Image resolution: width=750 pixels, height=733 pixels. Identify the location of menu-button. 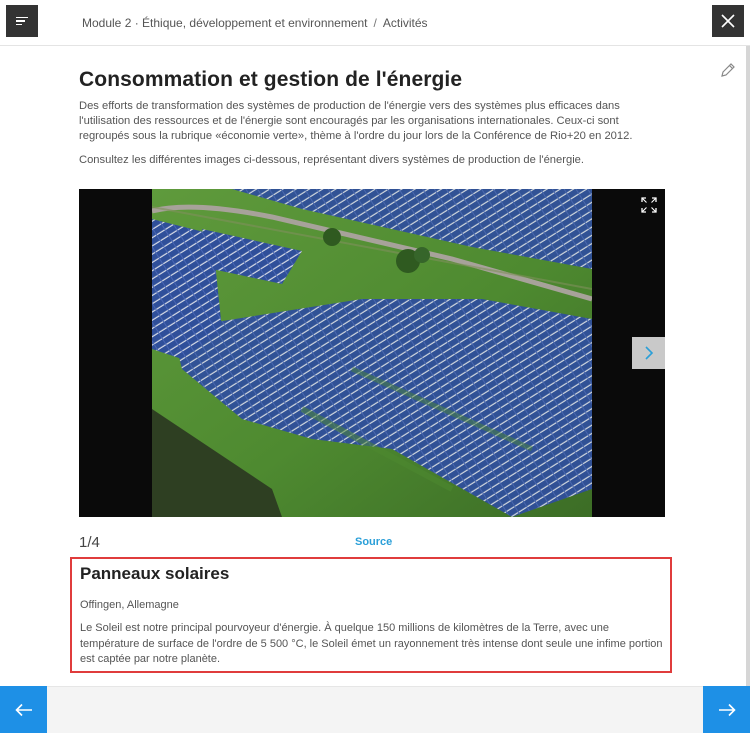
(22, 21).